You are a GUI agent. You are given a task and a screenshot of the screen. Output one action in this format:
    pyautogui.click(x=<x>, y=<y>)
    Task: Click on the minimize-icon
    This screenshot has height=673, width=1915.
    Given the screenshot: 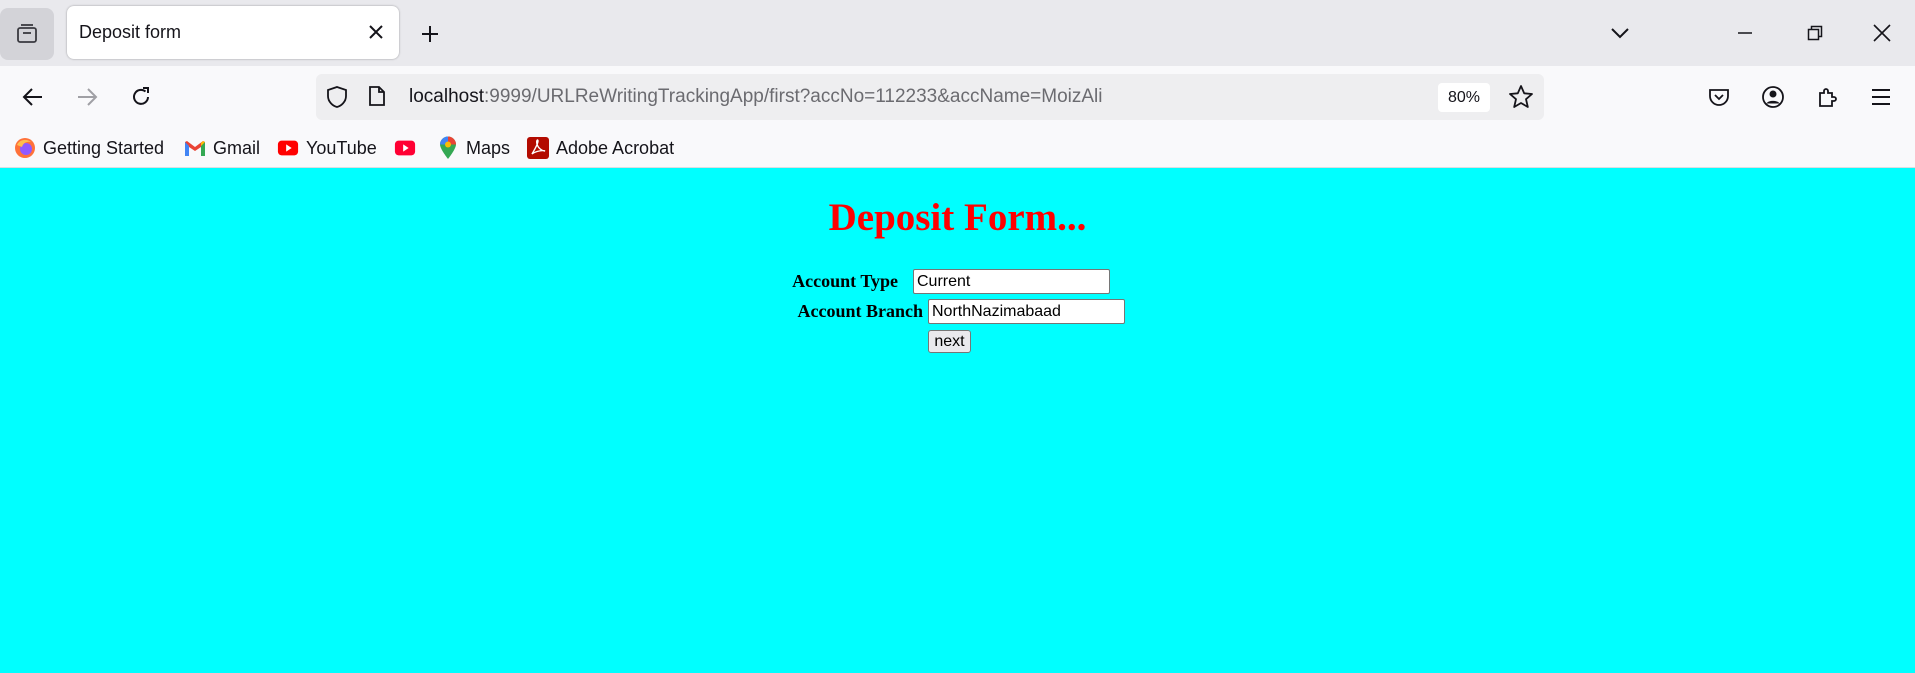 What is the action you would take?
    pyautogui.click(x=1745, y=33)
    